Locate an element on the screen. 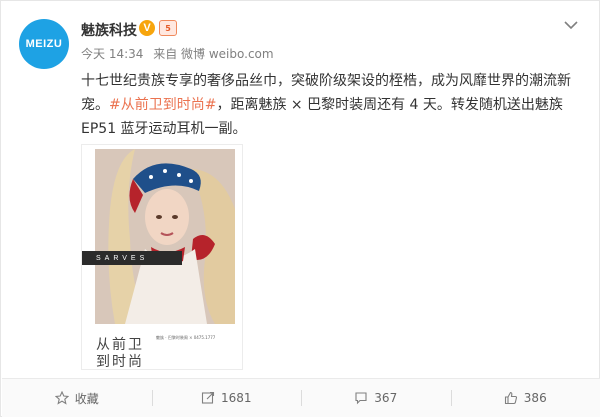  image-title-line2: 到时尚 is located at coordinates (120, 362).